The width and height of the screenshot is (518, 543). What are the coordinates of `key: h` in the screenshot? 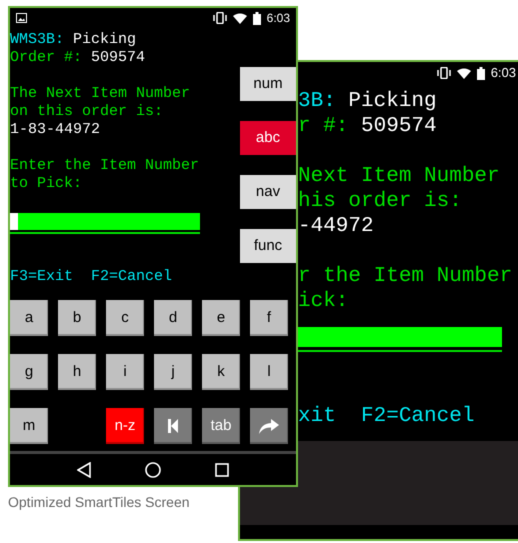 It's located at (77, 372).